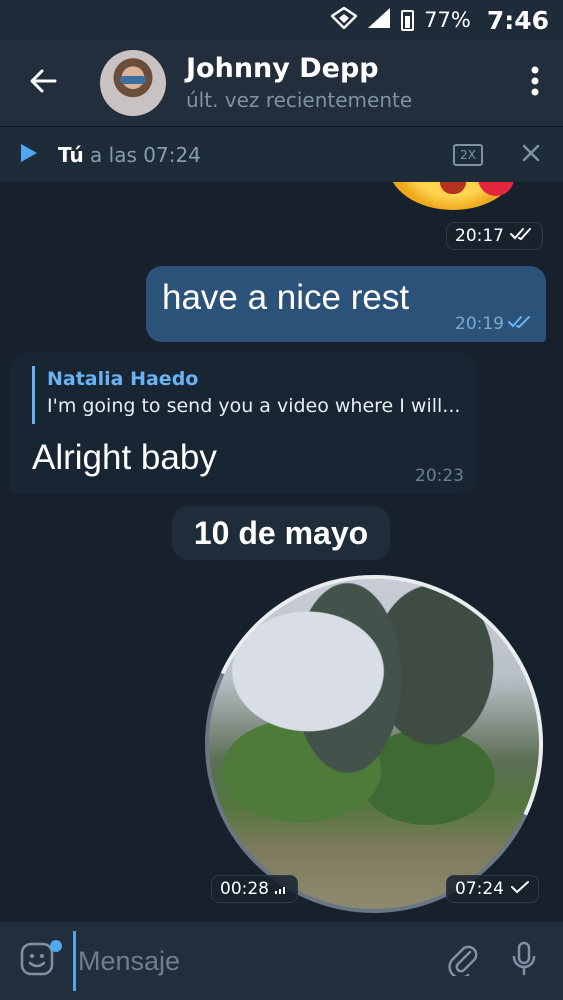 The width and height of the screenshot is (563, 1000). Describe the element at coordinates (281, 20) in the screenshot. I see `status-bar: 77% 7:46` at that location.